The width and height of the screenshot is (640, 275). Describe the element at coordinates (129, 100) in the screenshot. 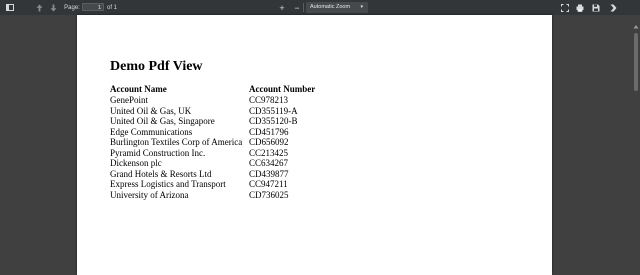

I see `account-name-cell: GenePoint` at that location.